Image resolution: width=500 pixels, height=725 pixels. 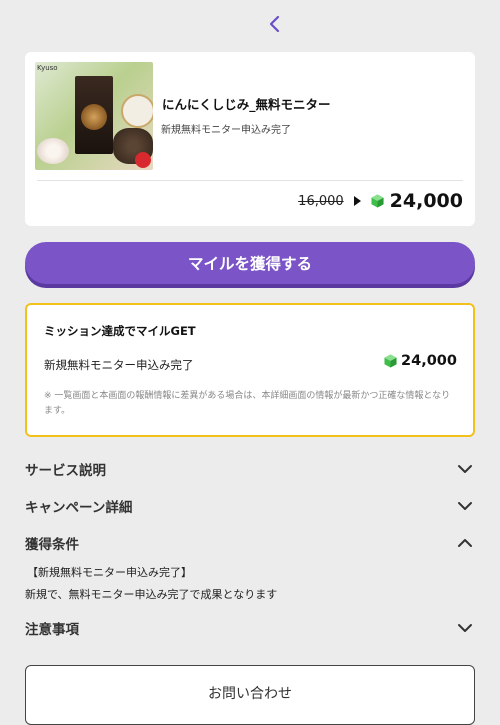 I want to click on section-conditions: 獲得条件, so click(x=250, y=543).